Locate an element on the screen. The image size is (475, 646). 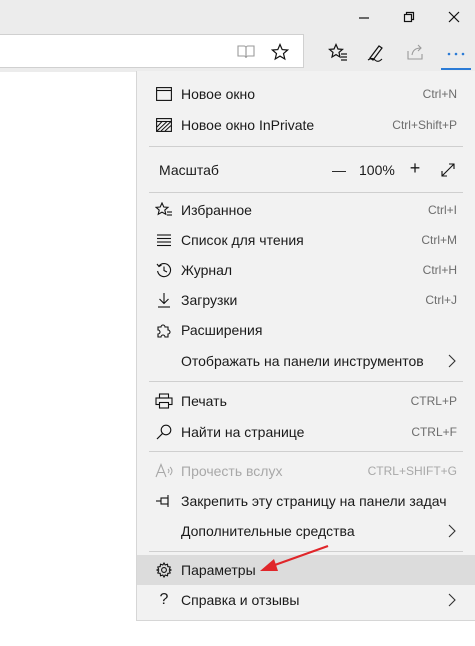
close-icon is located at coordinates (454, 17).